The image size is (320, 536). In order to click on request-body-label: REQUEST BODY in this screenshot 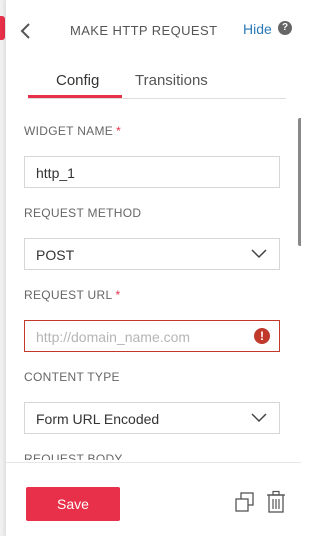, I will do `click(73, 456)`.